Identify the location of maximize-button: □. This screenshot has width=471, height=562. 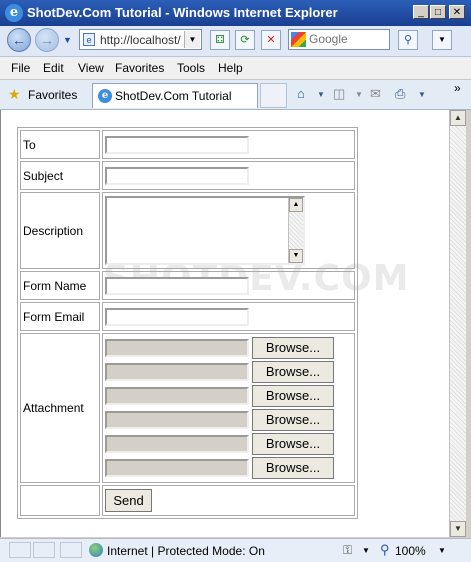
(438, 12).